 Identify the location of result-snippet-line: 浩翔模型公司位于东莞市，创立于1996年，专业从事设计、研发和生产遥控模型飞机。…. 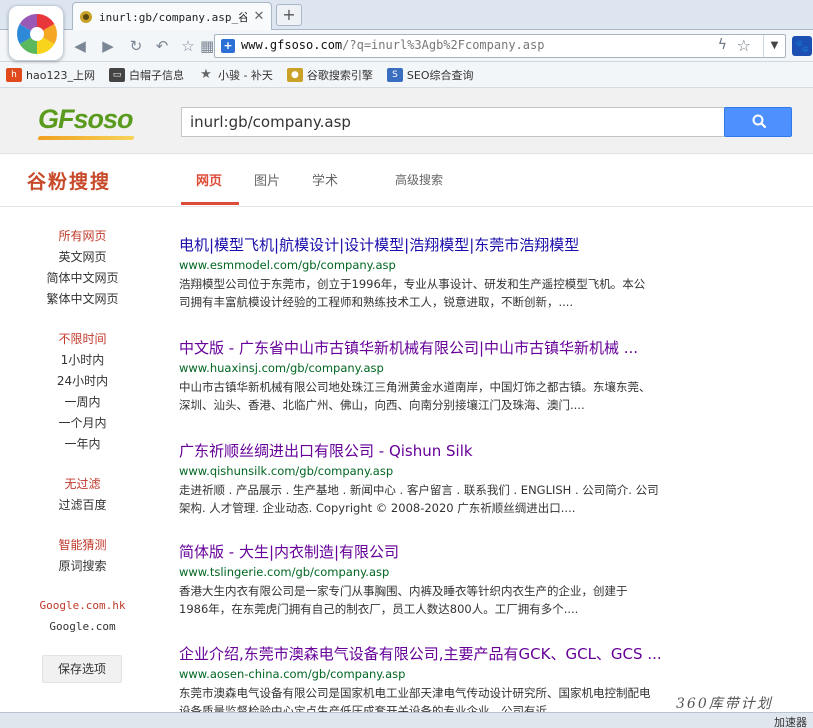
(412, 284).